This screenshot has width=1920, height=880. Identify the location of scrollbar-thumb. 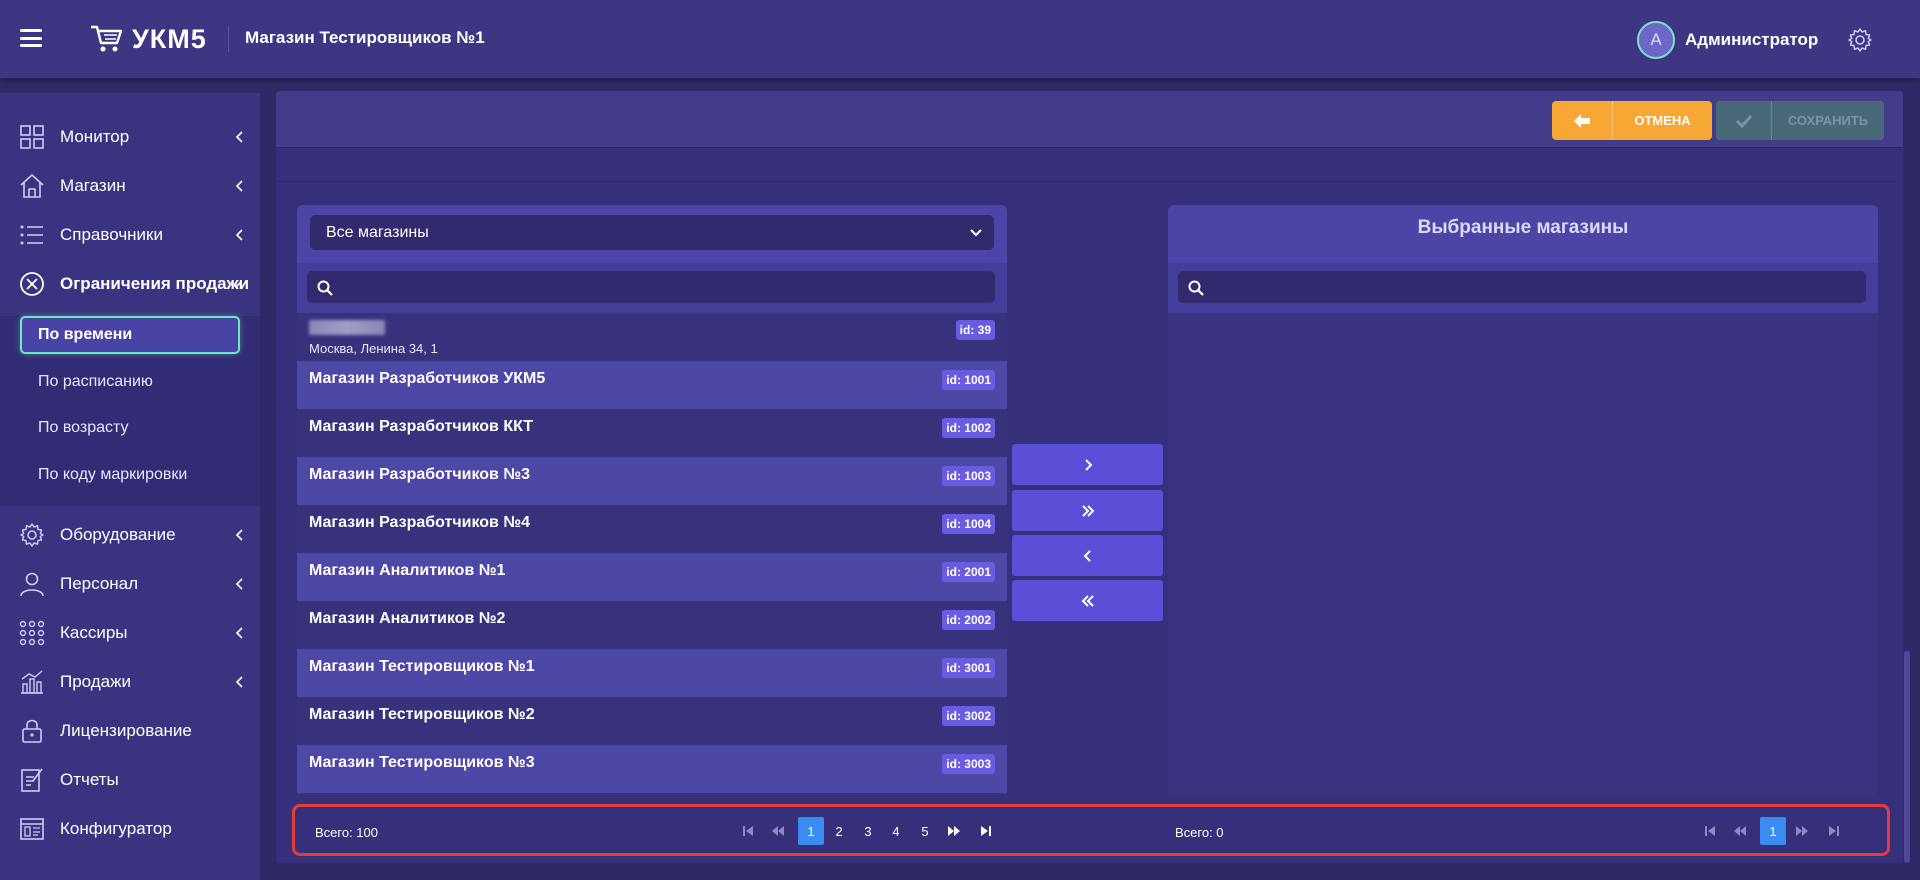
(1907, 757).